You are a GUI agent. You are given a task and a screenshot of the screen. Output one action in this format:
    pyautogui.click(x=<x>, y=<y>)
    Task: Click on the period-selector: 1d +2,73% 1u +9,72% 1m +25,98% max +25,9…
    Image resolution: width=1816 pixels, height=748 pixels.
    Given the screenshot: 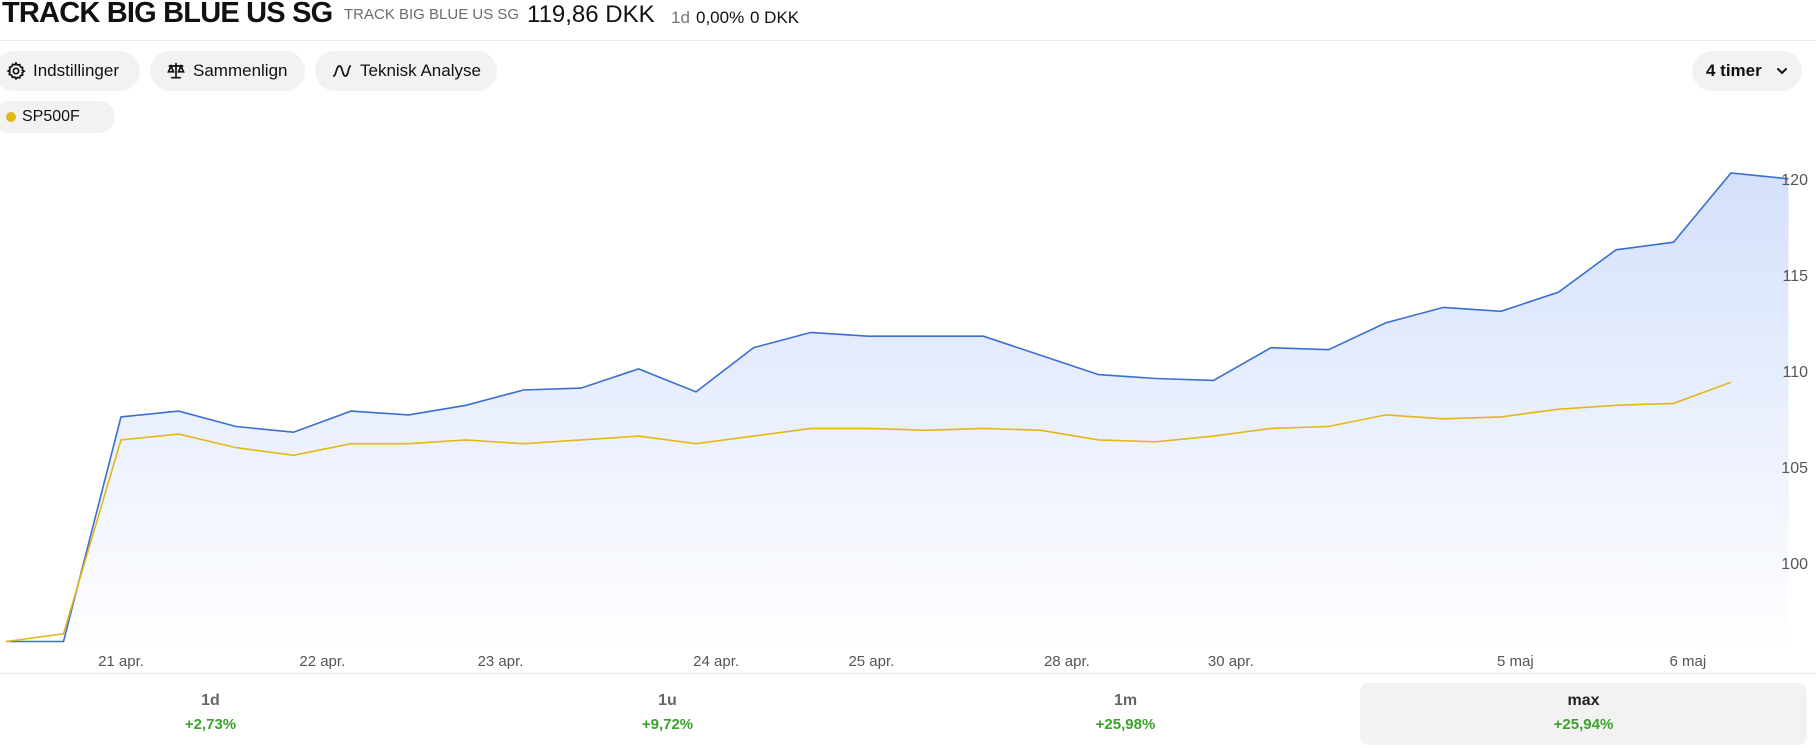 What is the action you would take?
    pyautogui.click(x=908, y=714)
    